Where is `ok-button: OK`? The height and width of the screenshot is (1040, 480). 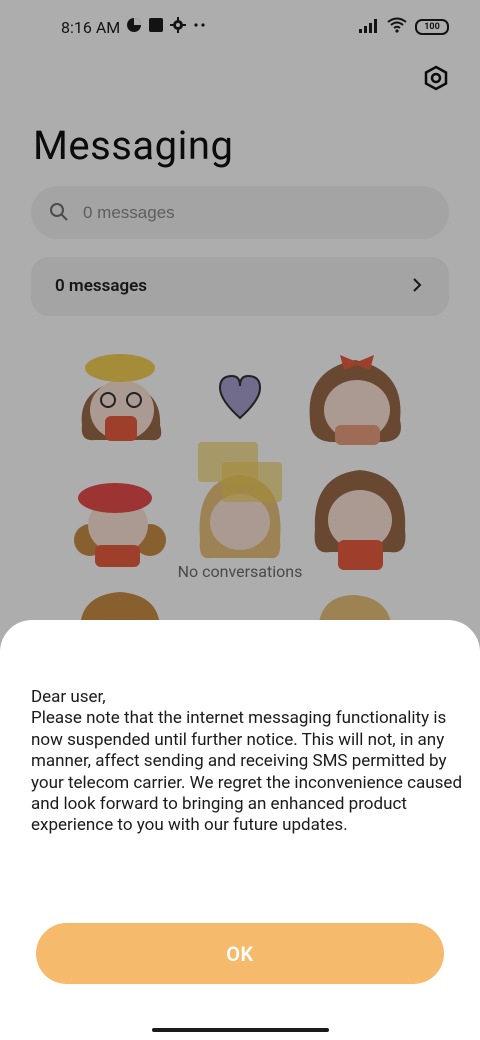 ok-button: OK is located at coordinates (240, 953).